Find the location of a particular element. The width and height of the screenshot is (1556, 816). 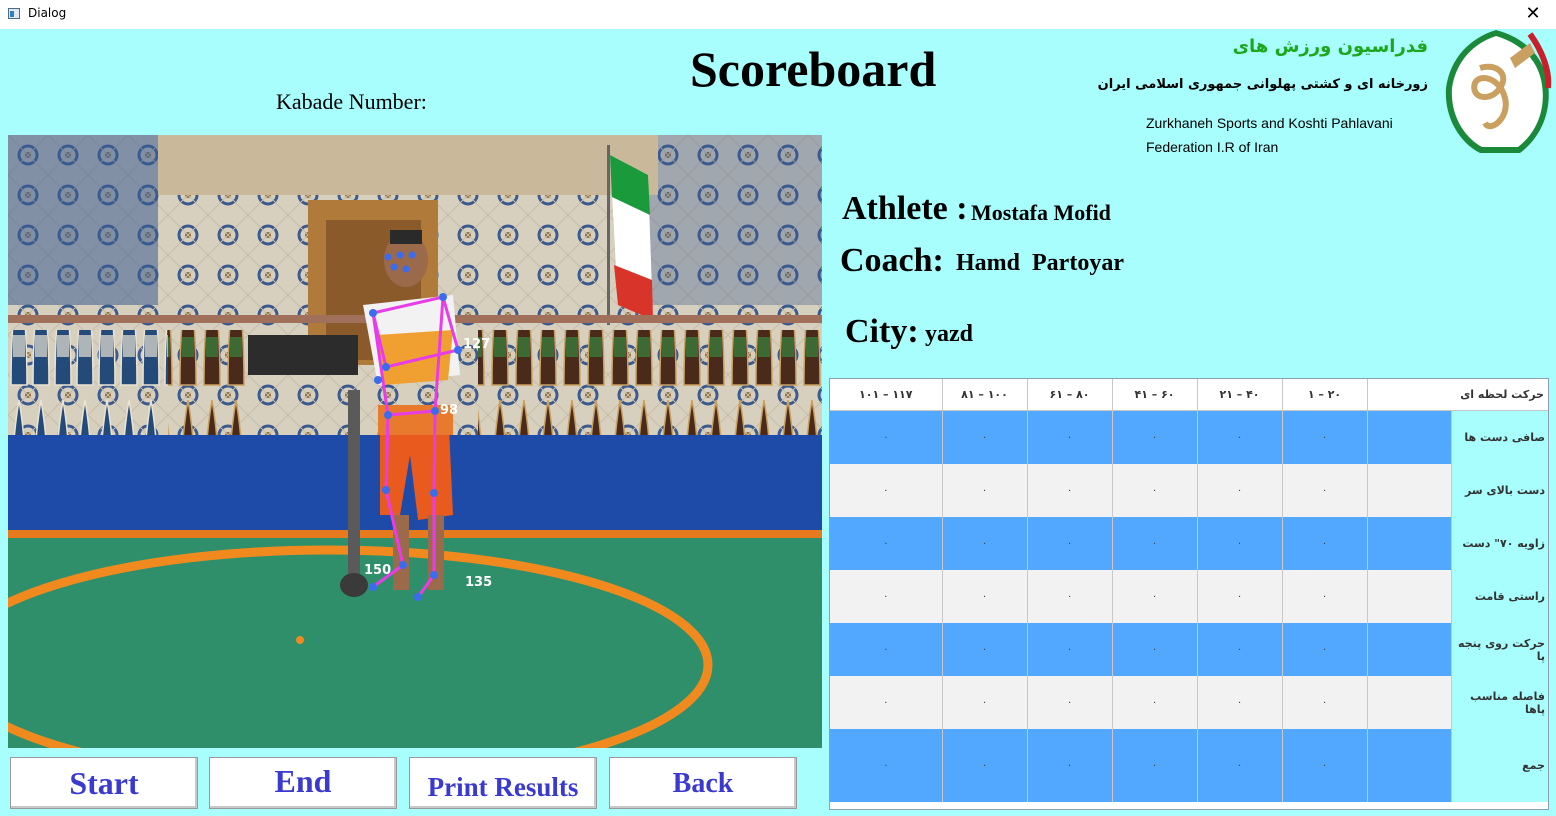

print-results-button: Print Results is located at coordinates (503, 783).